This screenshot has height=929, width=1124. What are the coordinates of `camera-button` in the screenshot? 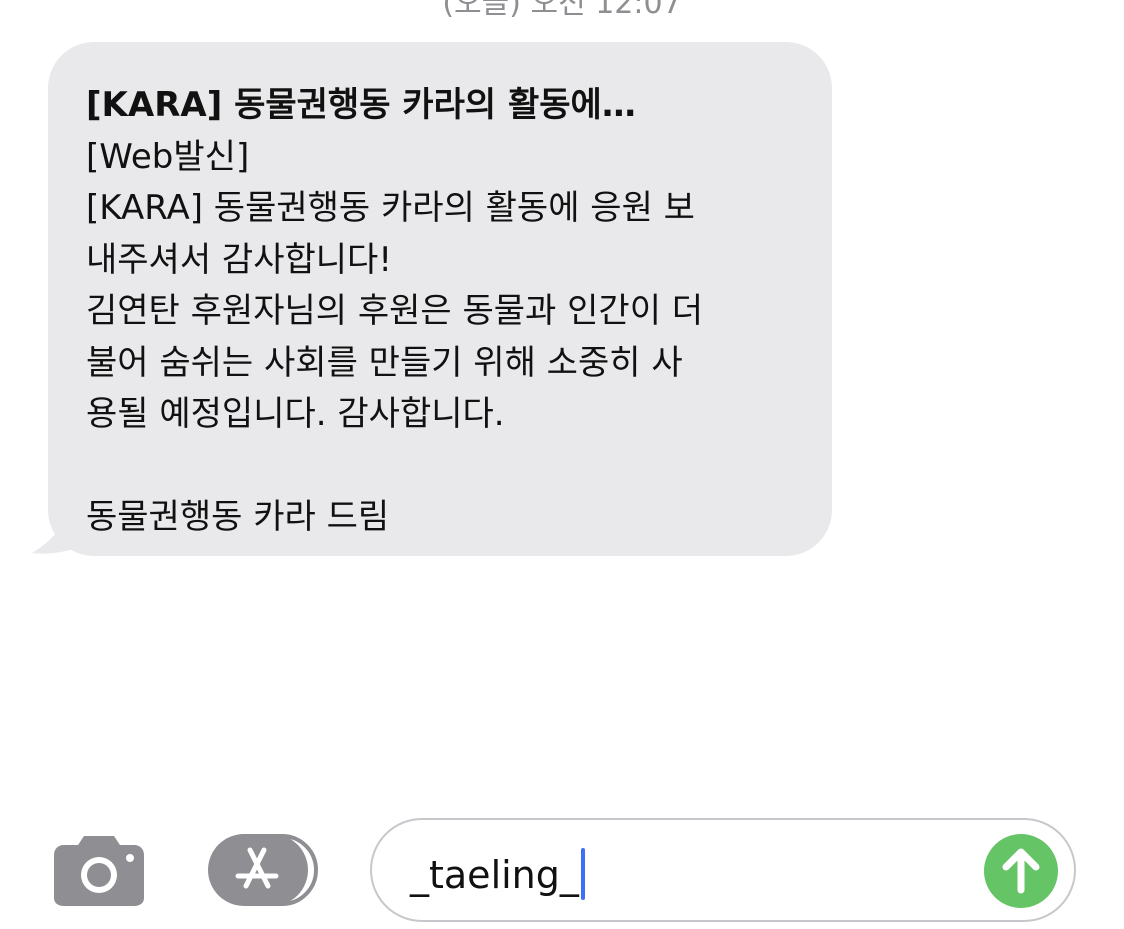 It's located at (99, 871).